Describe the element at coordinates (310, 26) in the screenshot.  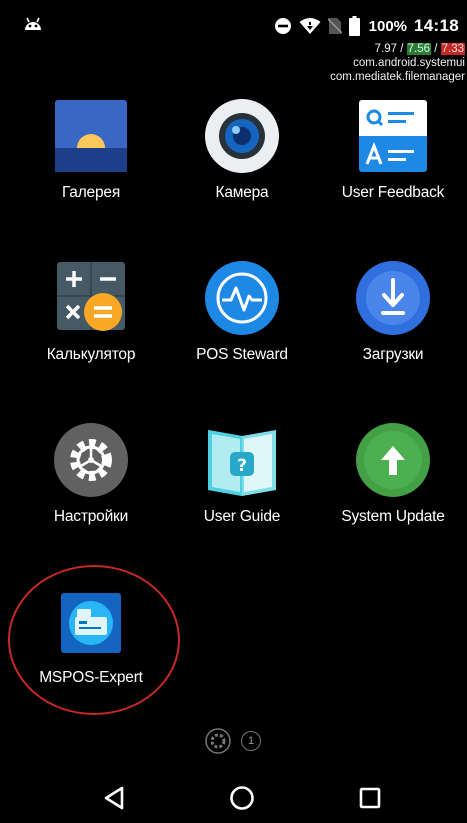
I see `wifi-icon` at that location.